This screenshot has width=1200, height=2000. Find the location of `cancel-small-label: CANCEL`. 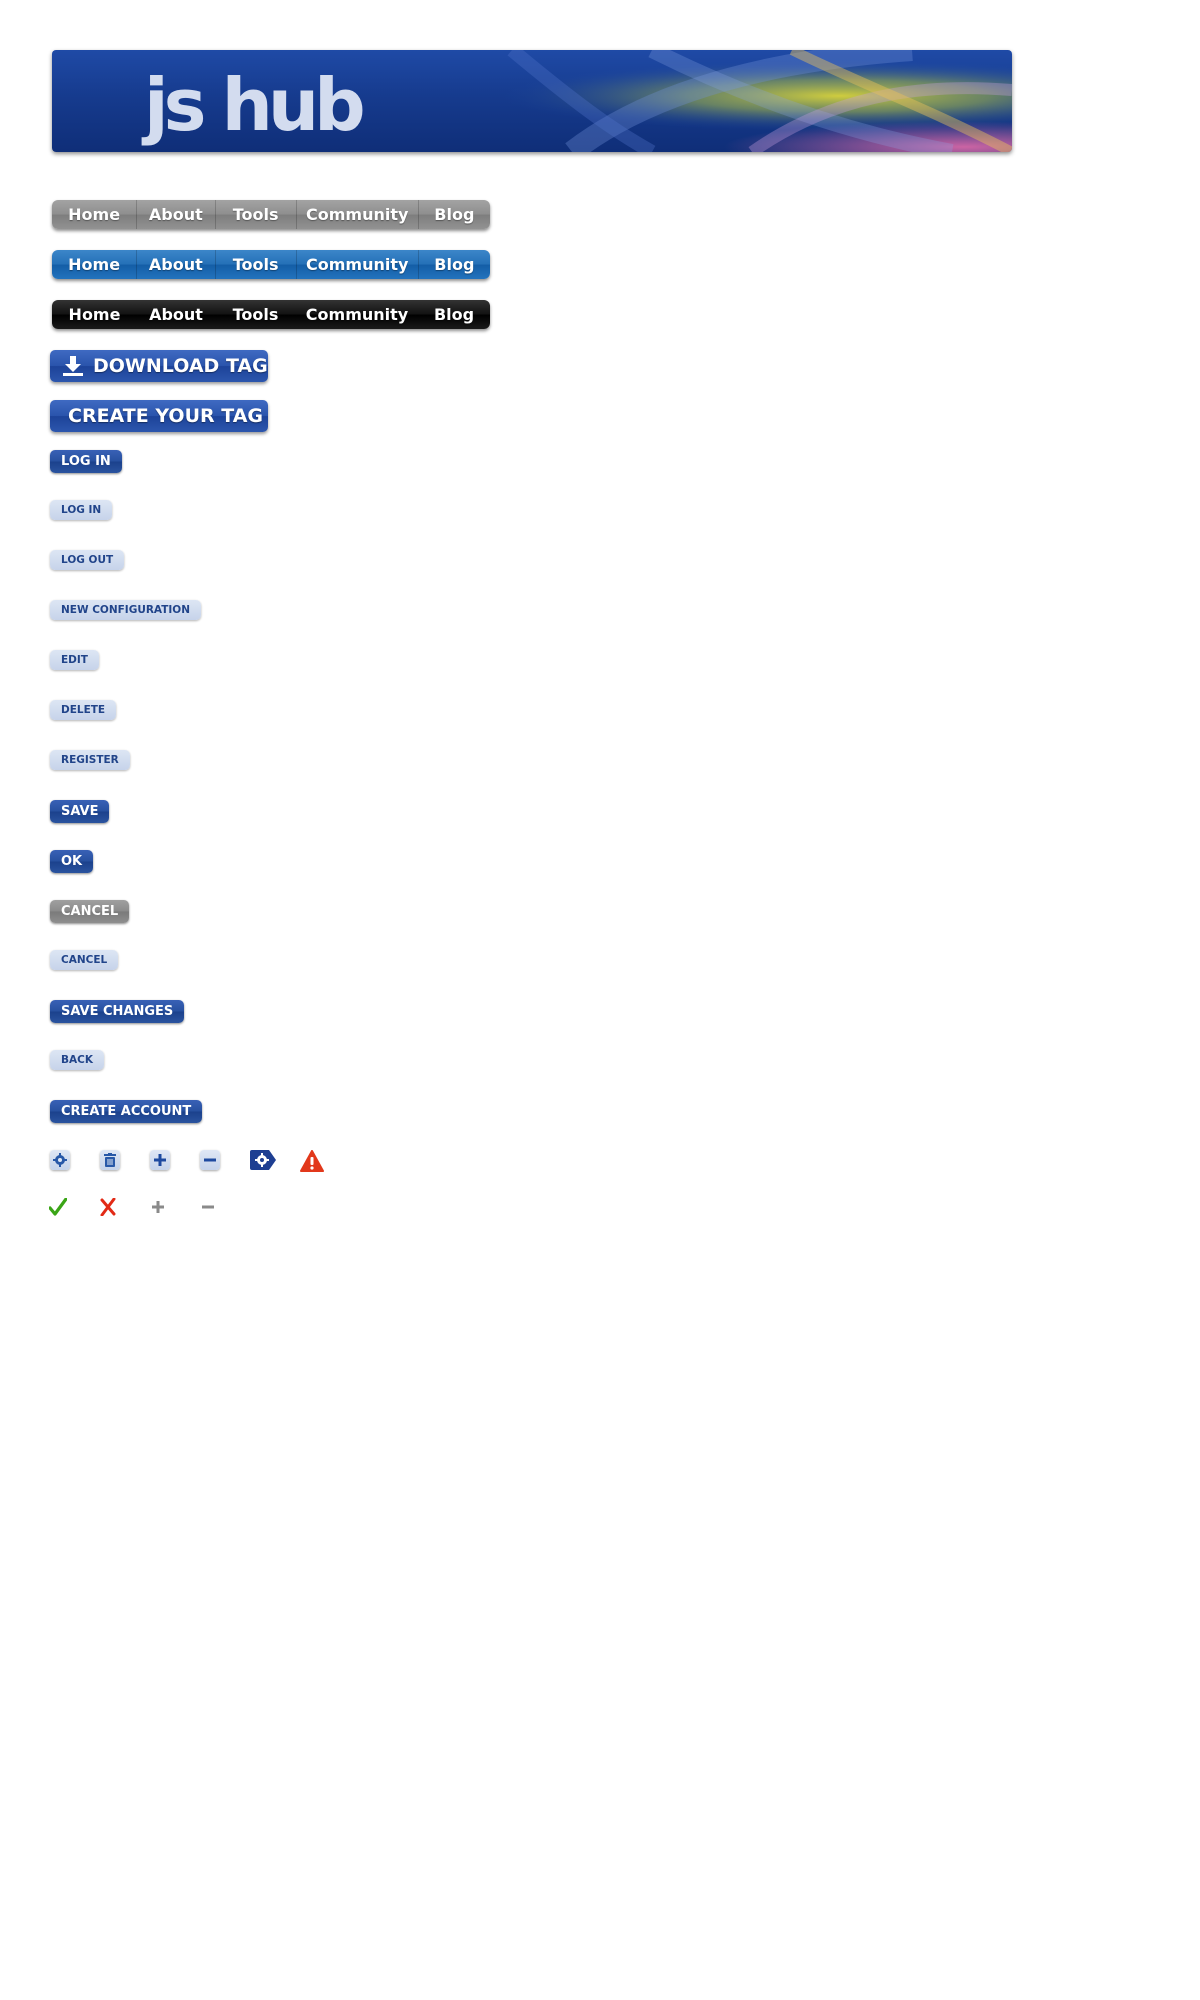

cancel-small-label: CANCEL is located at coordinates (84, 960).